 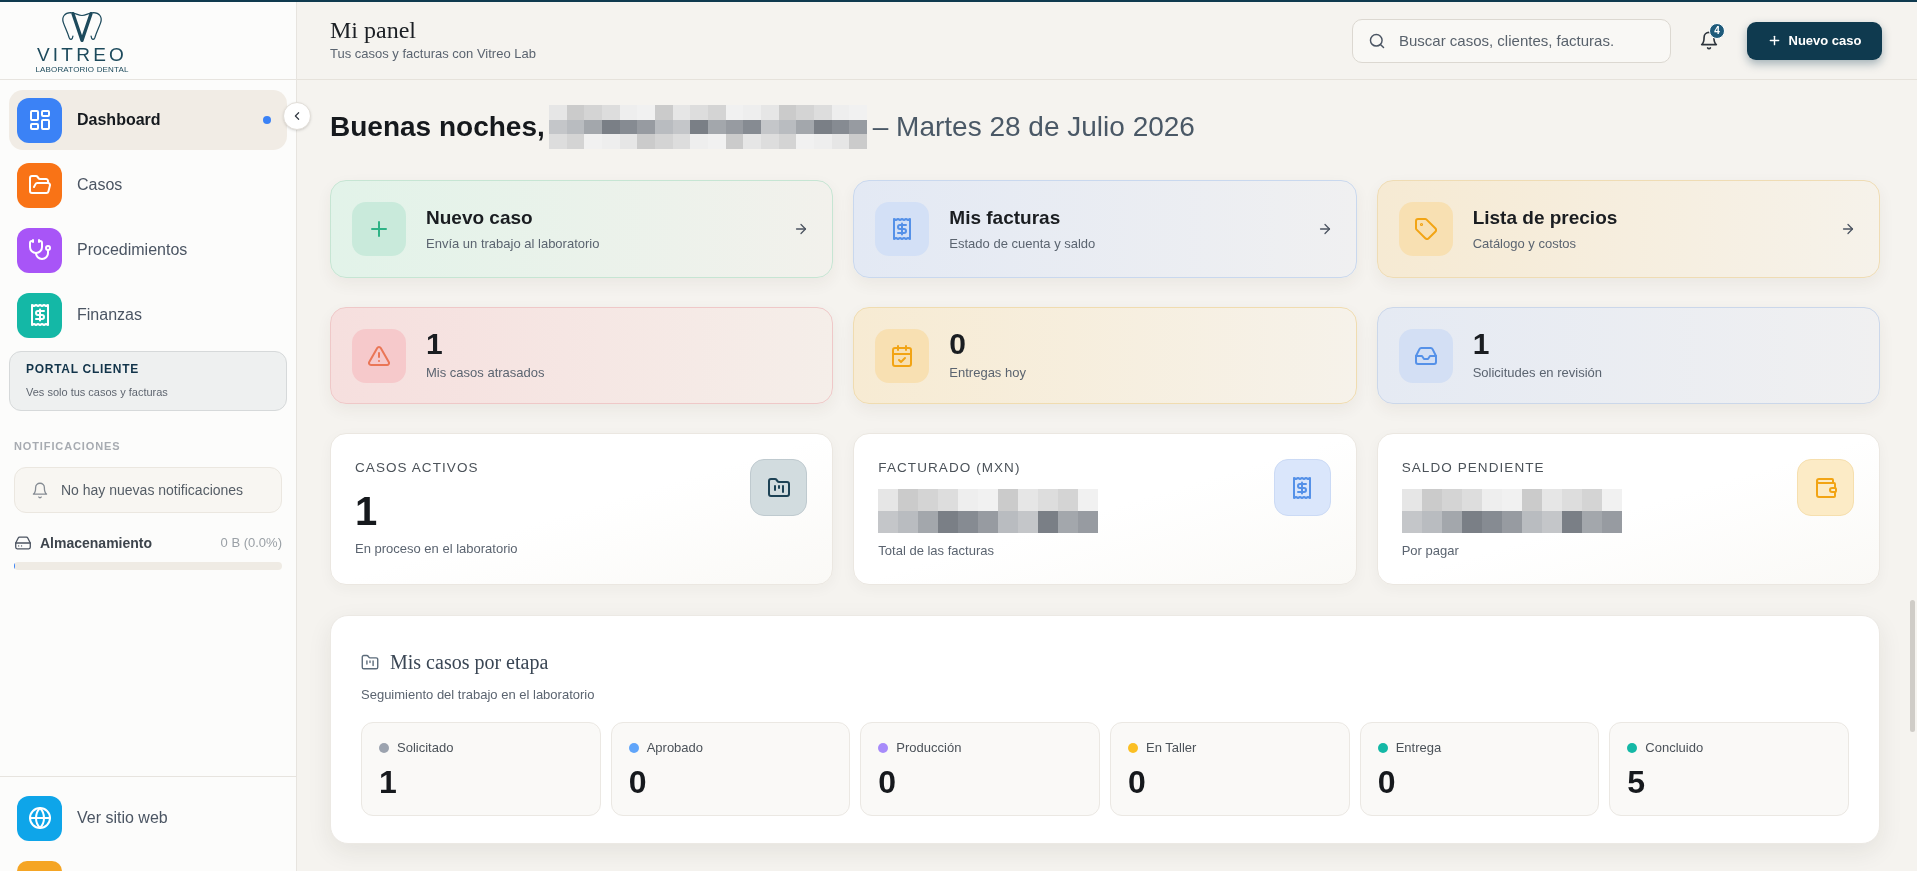 I want to click on quick-action-card: Lista de precios Catálogo y costos, so click(x=1628, y=229).